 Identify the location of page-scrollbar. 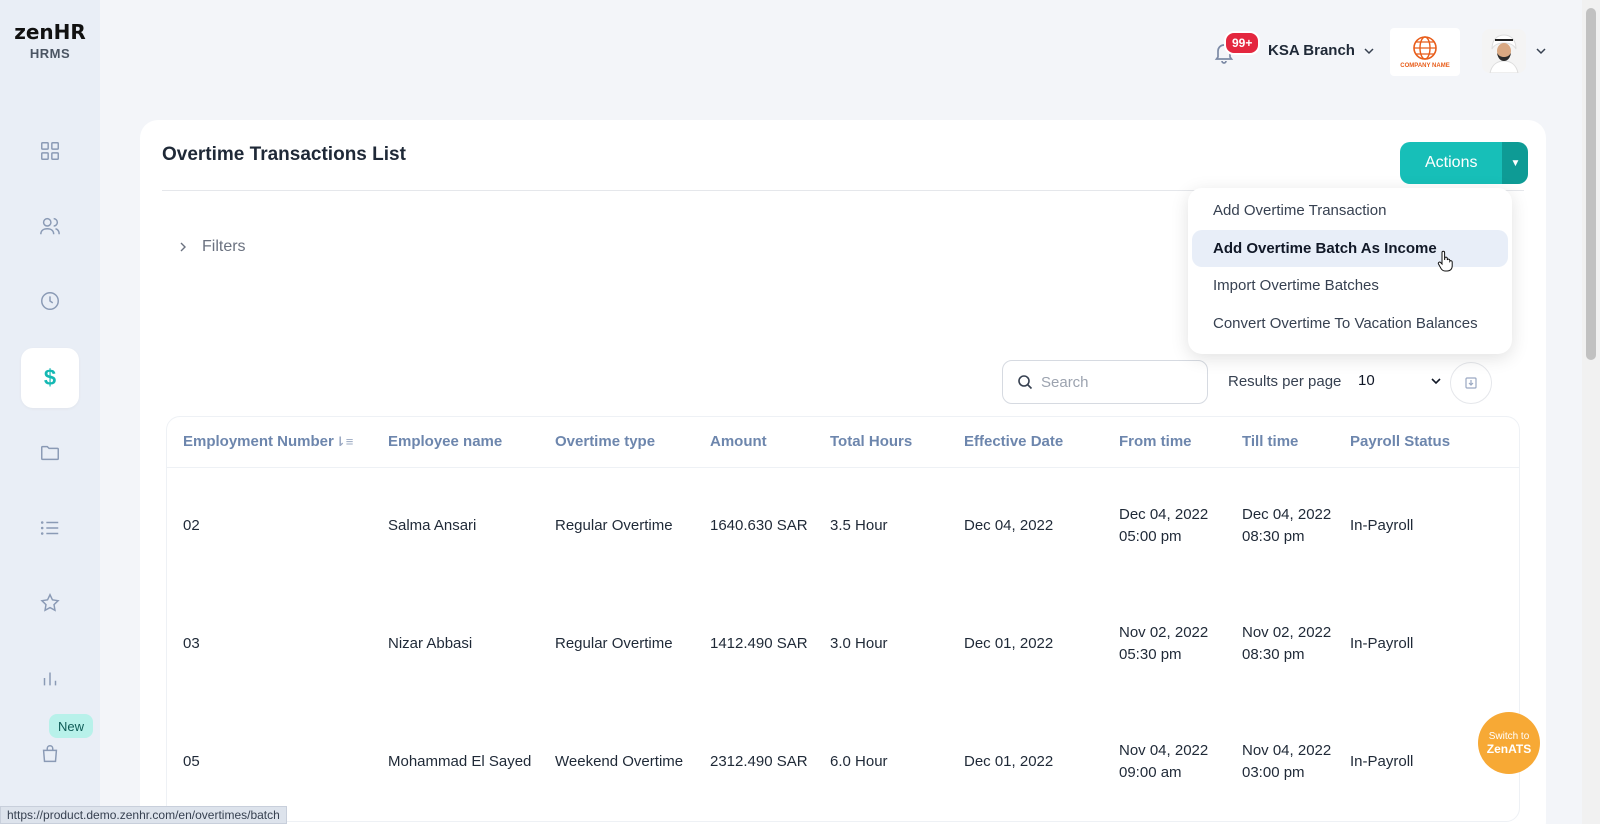
(1591, 412).